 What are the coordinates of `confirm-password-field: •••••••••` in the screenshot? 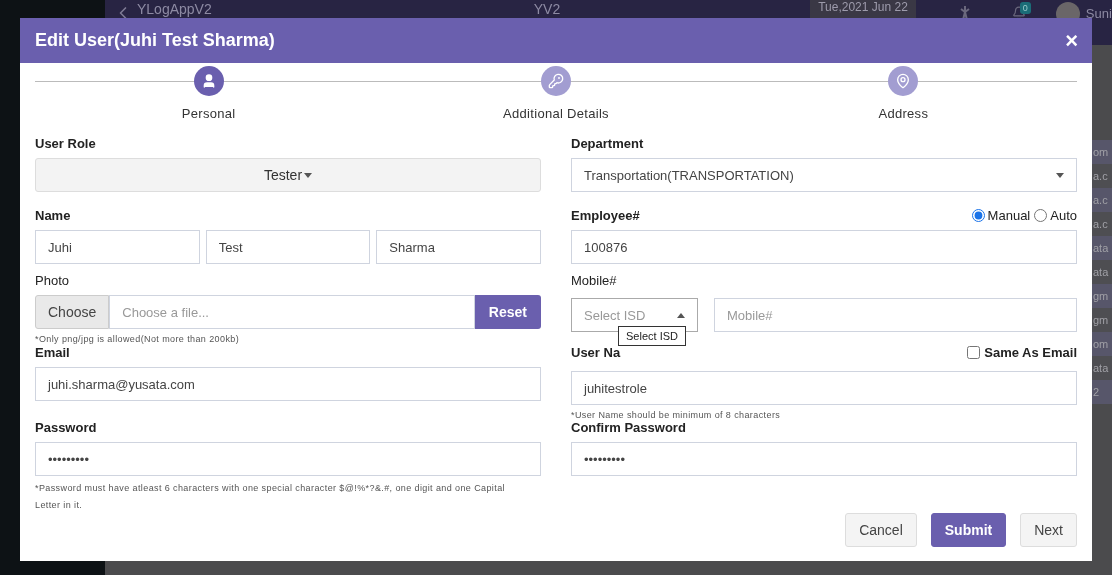 It's located at (824, 459).